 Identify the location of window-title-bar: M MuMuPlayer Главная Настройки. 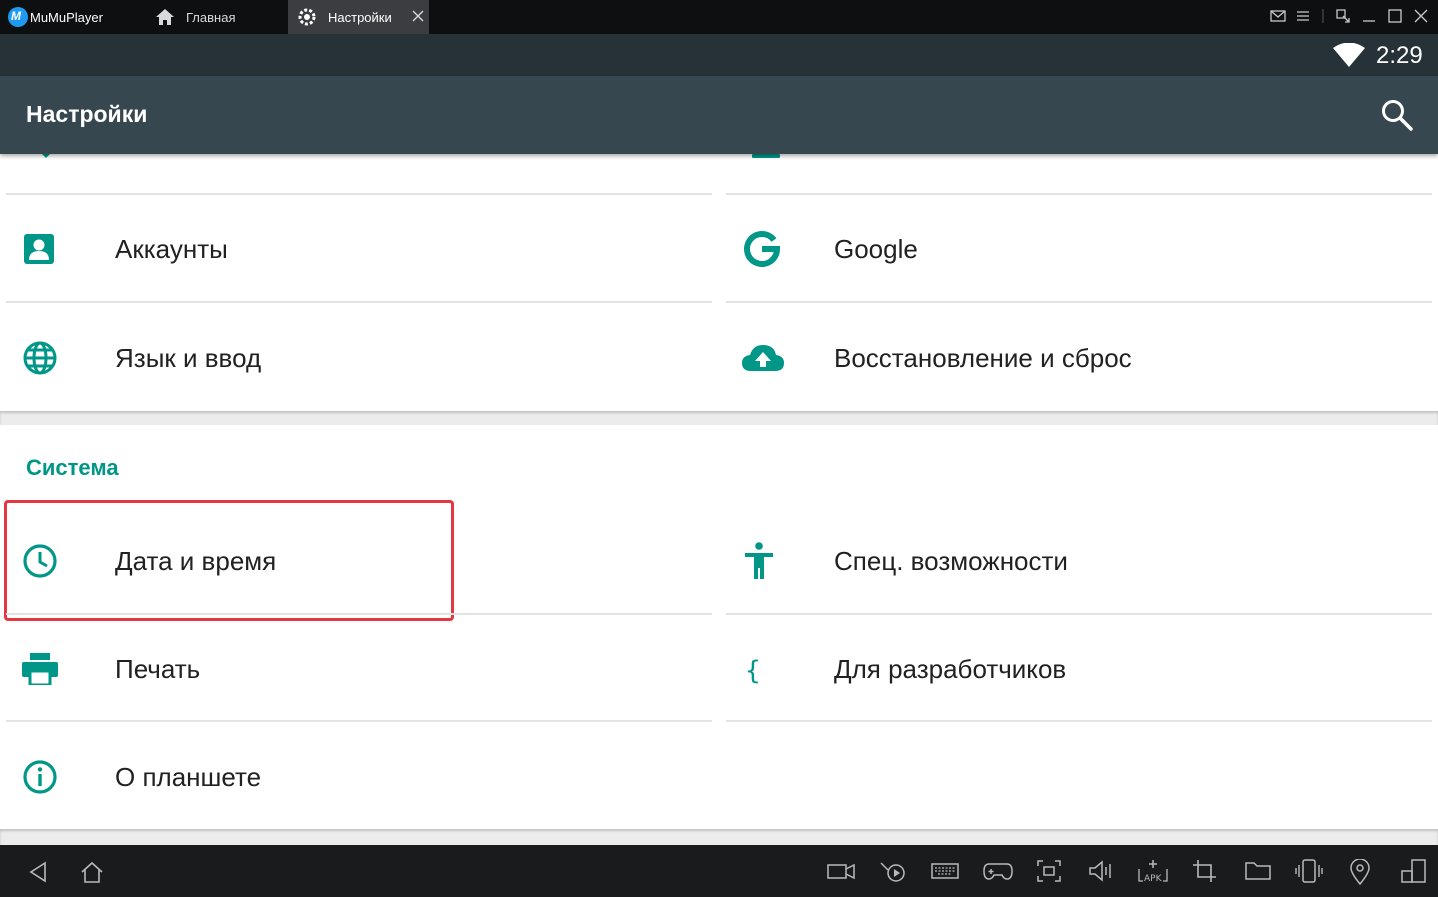
(719, 17).